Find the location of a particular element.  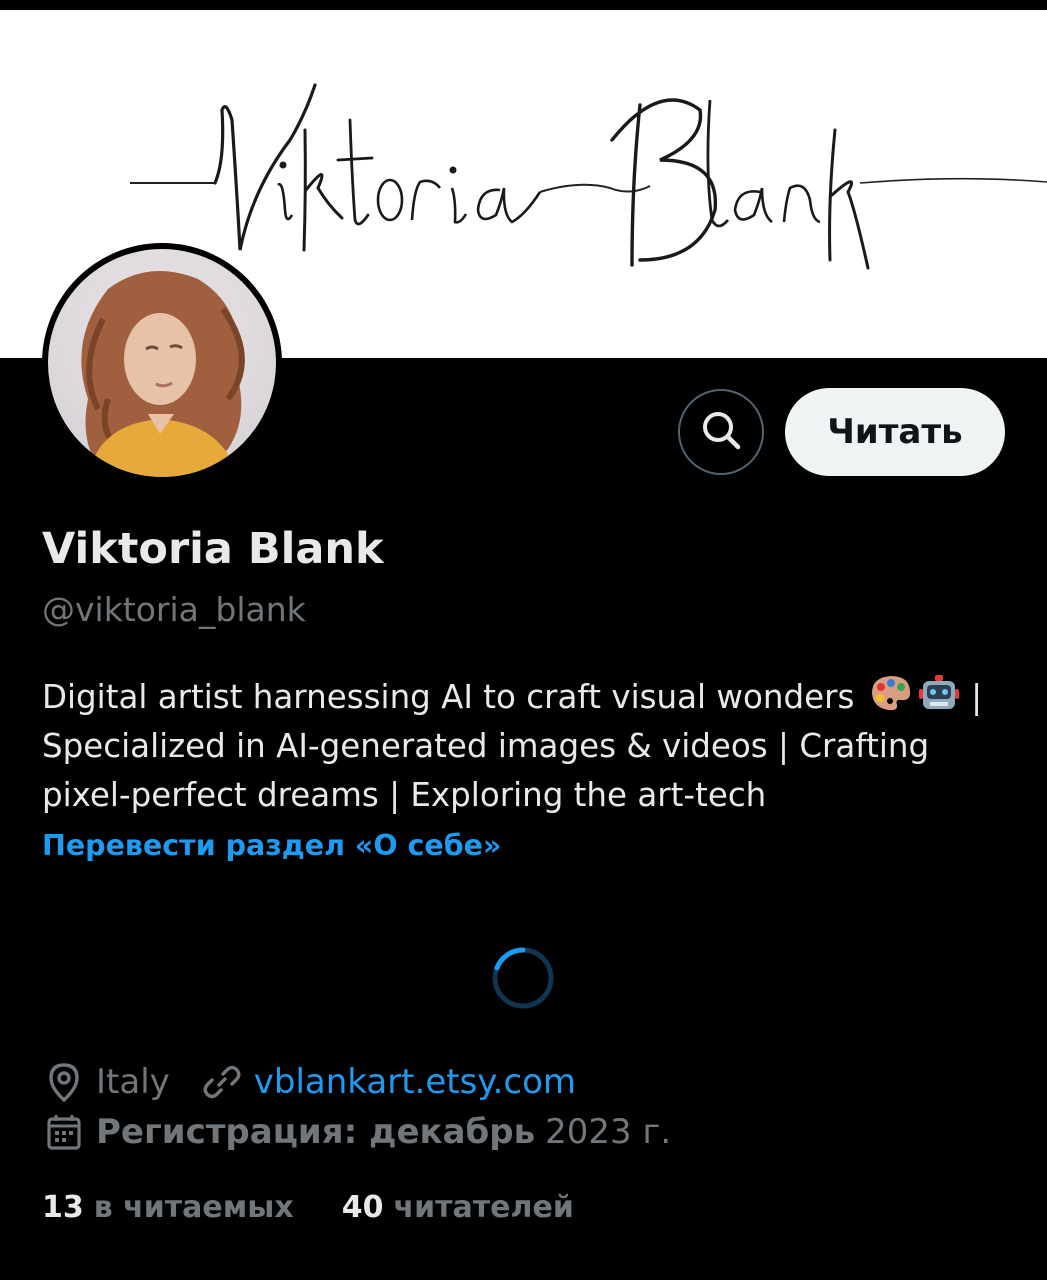

avatar-photo is located at coordinates (162, 363).